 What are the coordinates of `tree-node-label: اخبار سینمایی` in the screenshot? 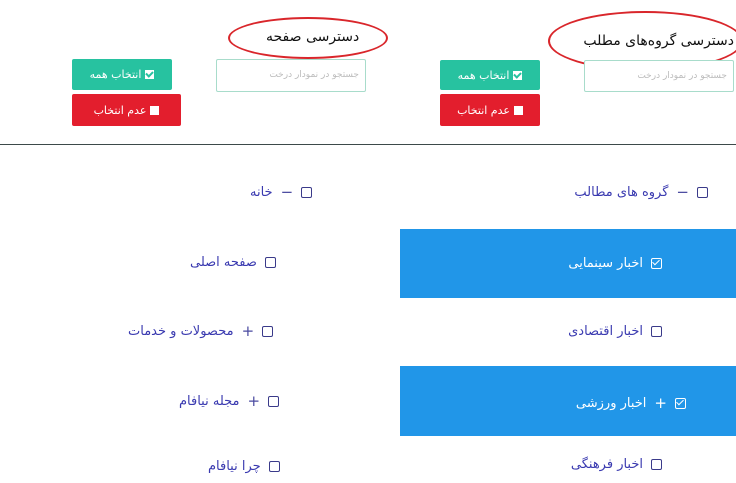 It's located at (605, 263).